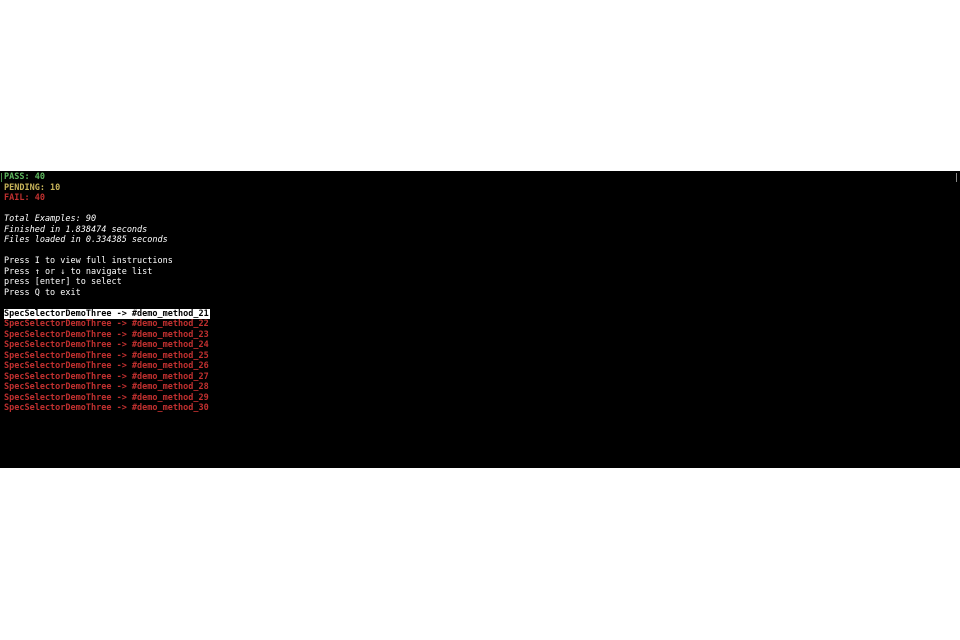 This screenshot has width=960, height=640. Describe the element at coordinates (106, 355) in the screenshot. I see `spec-item-label: SpecSelectorDemoThree -> #demo_method_25` at that location.